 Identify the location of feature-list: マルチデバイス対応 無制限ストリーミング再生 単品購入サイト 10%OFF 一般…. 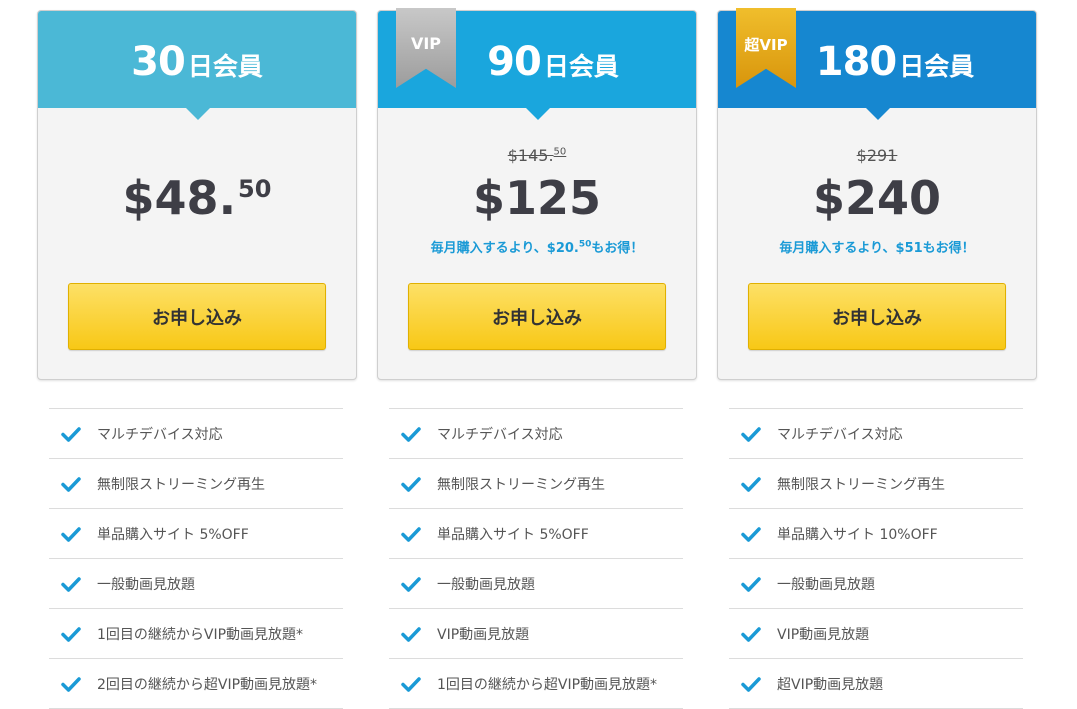
(876, 558).